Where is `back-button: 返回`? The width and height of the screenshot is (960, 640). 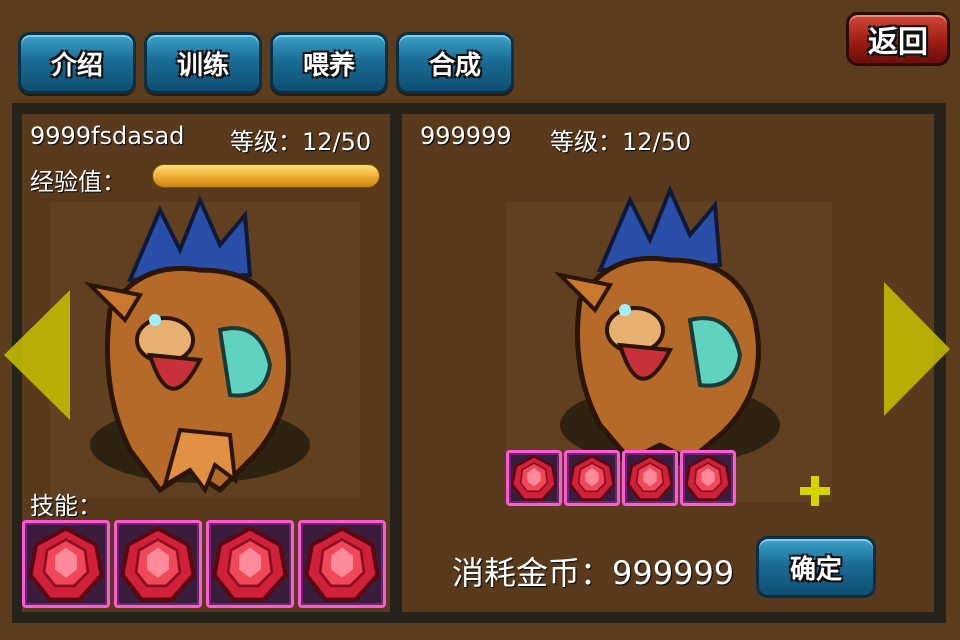
back-button: 返回 is located at coordinates (898, 39).